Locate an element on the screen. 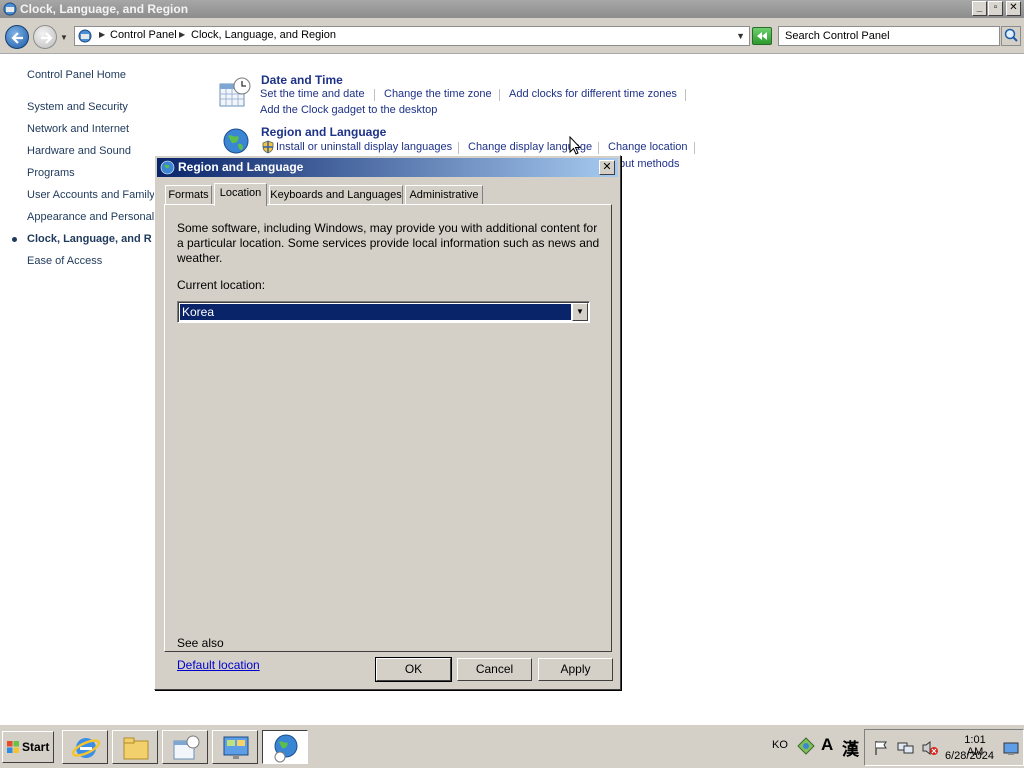  link-change-location: Change location is located at coordinates (648, 147).